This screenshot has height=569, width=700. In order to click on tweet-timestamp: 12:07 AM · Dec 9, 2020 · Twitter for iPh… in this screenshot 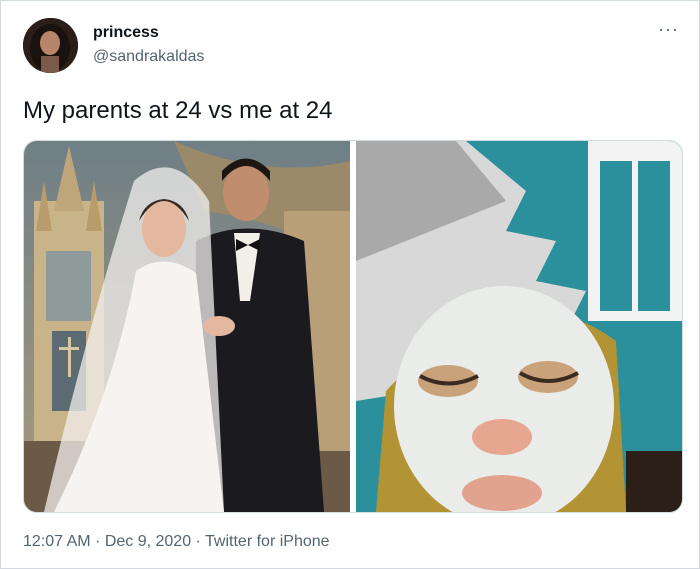, I will do `click(176, 542)`.